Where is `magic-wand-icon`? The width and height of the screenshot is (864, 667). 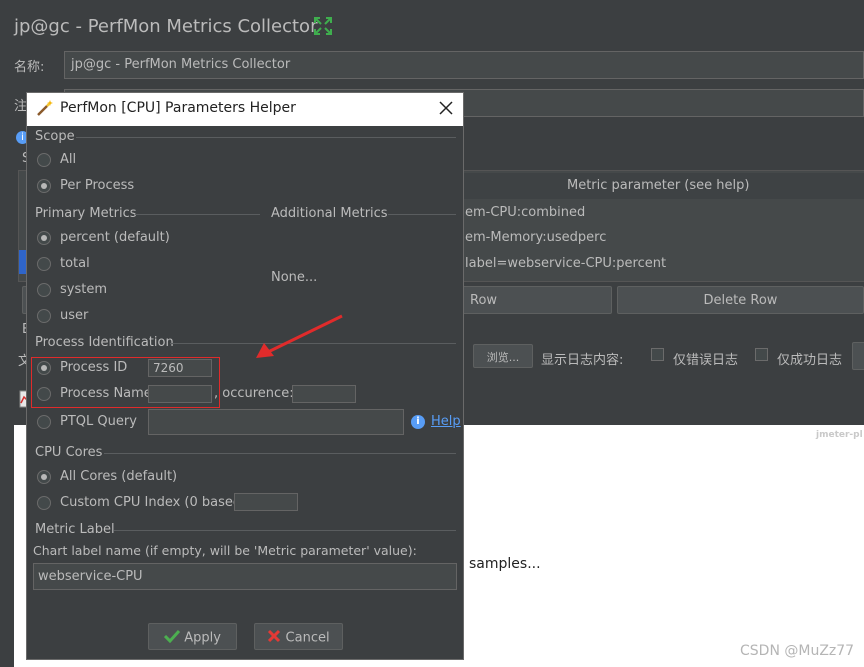
magic-wand-icon is located at coordinates (45, 108).